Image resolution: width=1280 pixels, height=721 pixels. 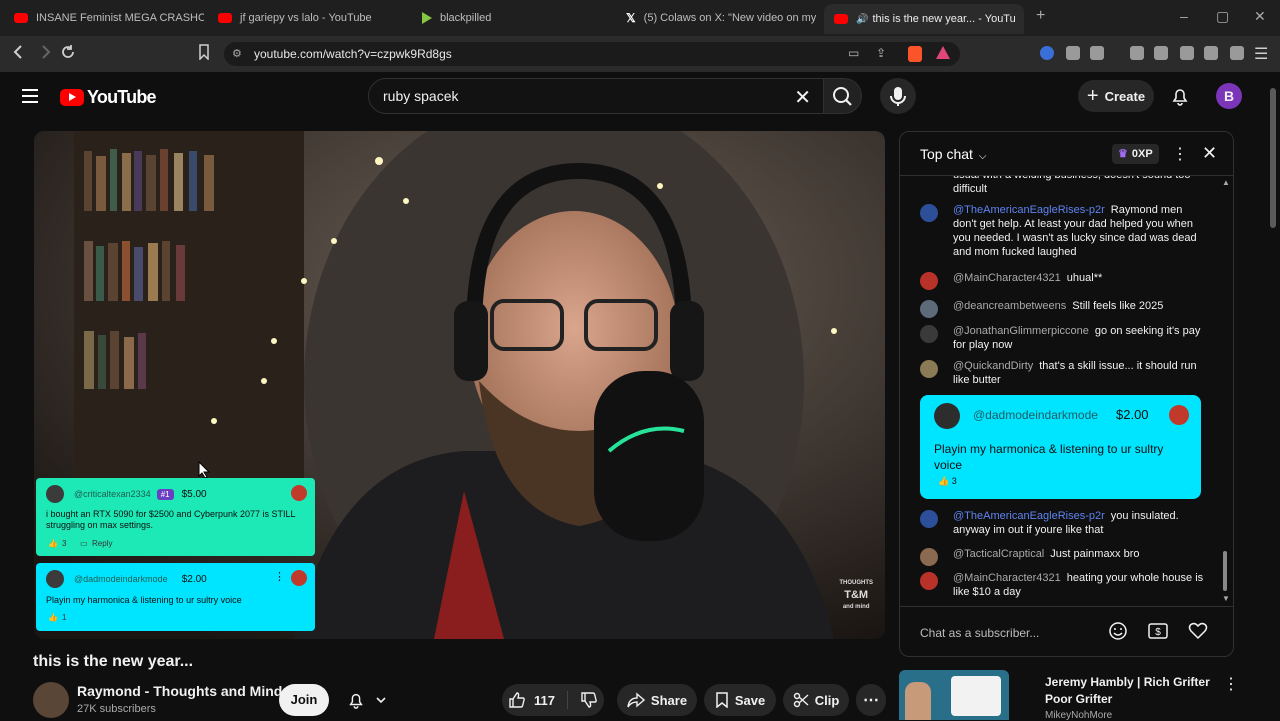 I want to click on new-tab-icon: +, so click(x=1040, y=16).